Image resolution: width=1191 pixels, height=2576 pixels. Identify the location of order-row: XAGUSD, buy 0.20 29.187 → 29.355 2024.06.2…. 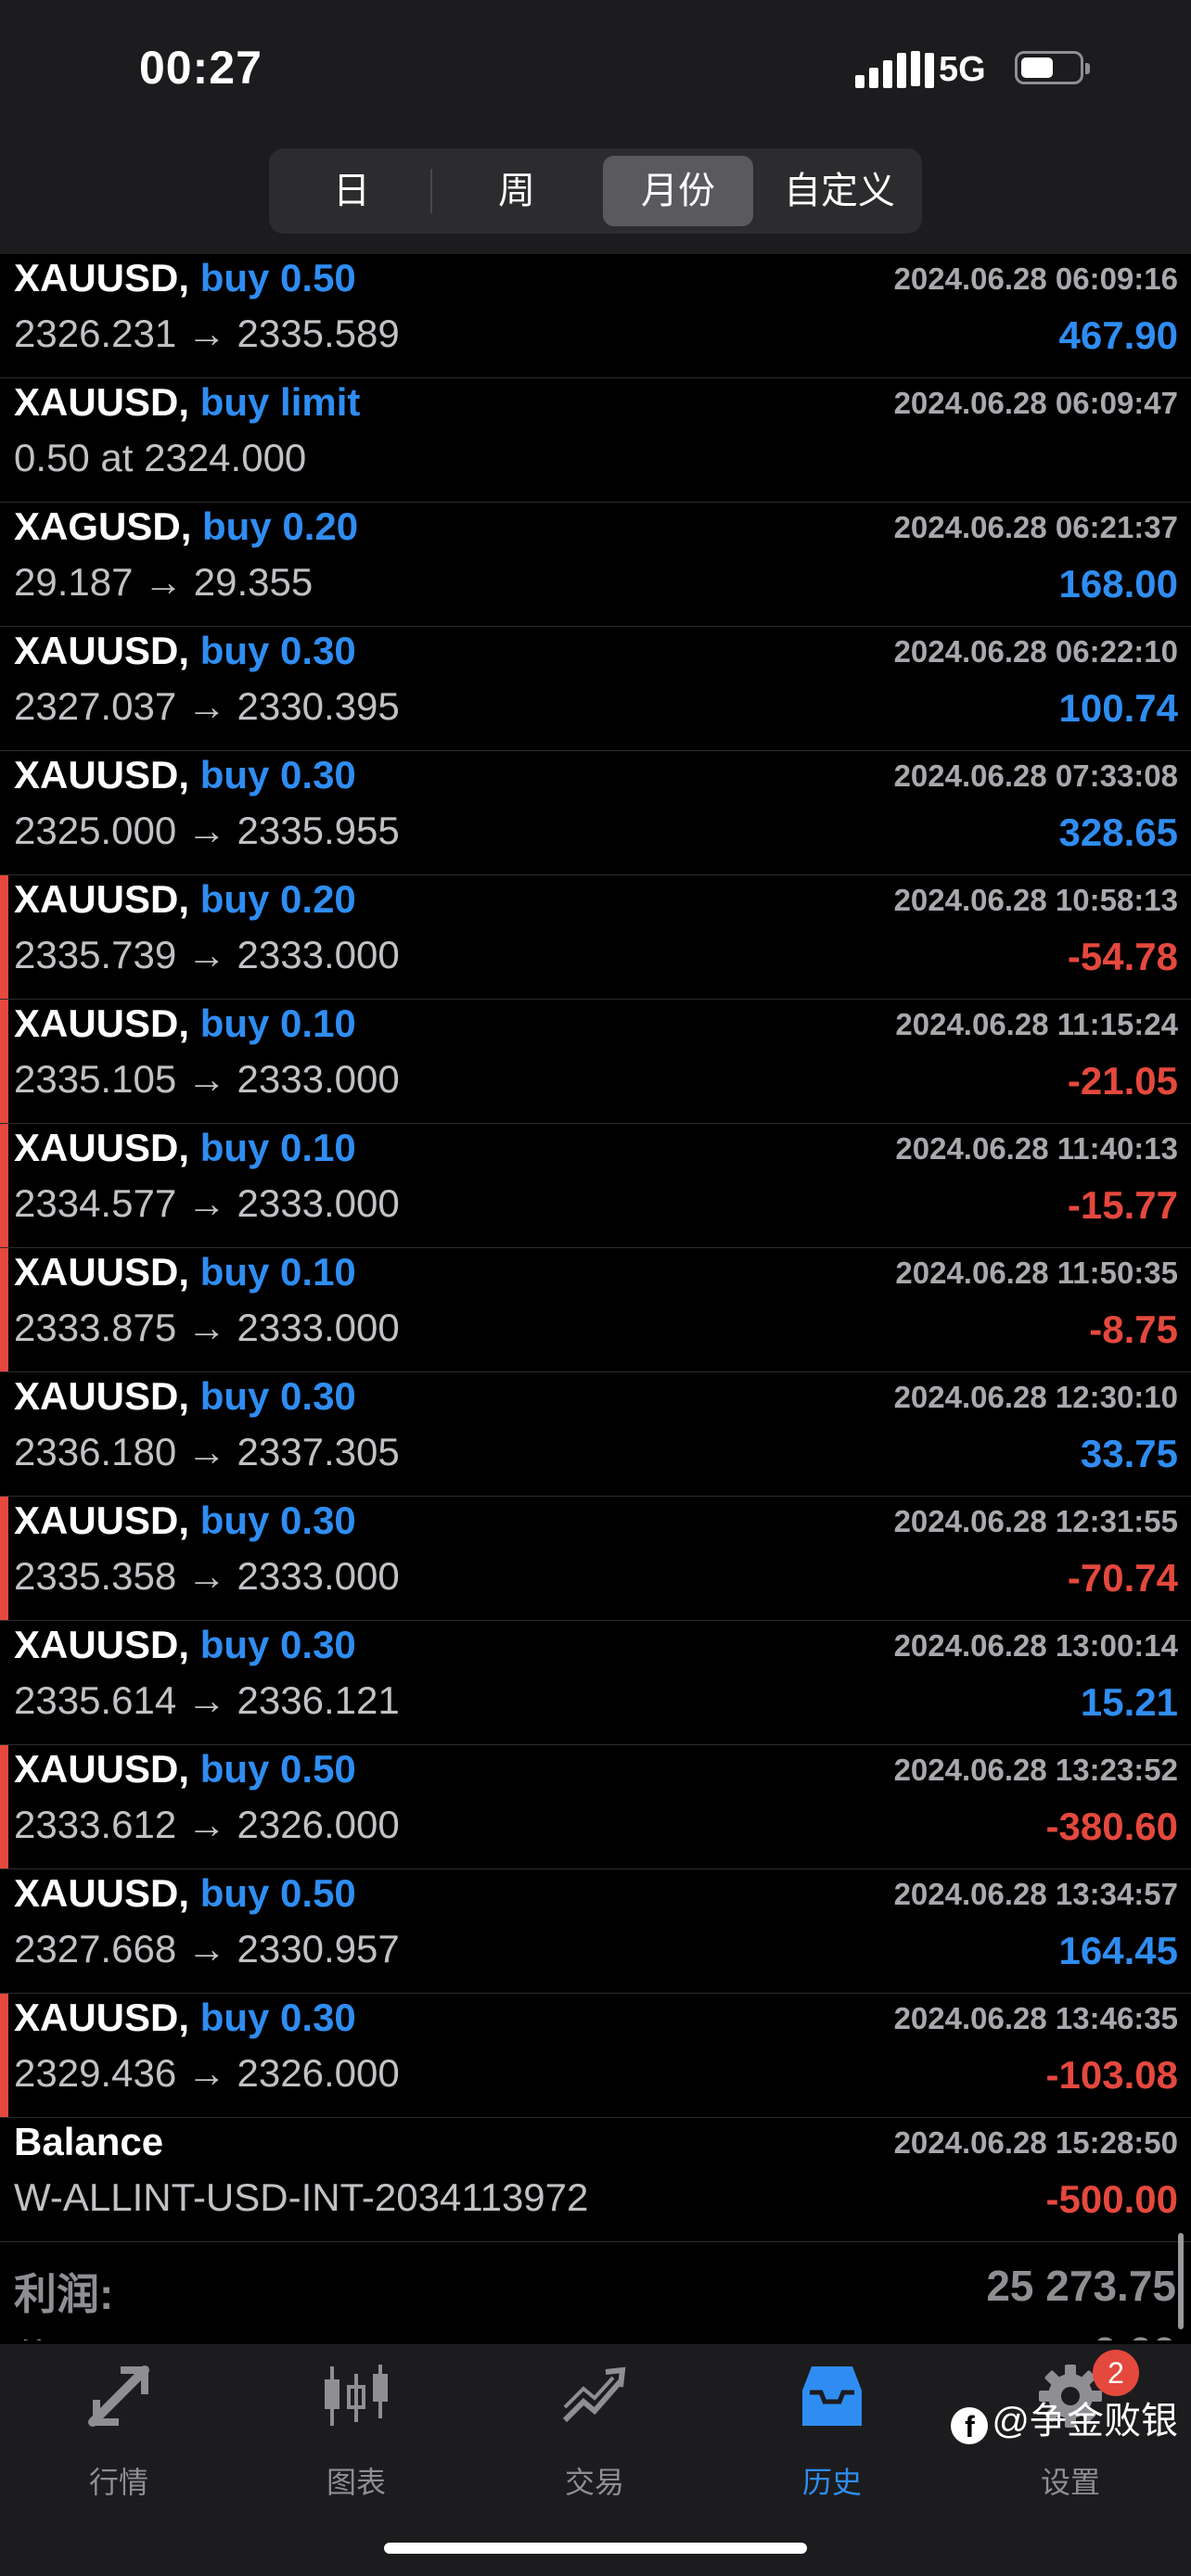
(595, 565).